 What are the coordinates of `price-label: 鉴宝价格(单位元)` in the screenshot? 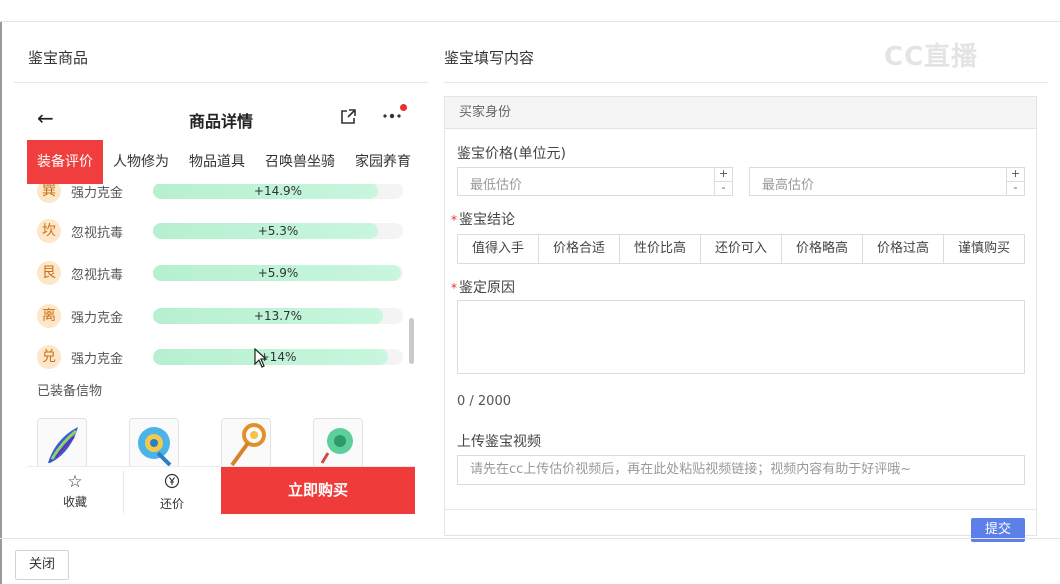 It's located at (511, 154).